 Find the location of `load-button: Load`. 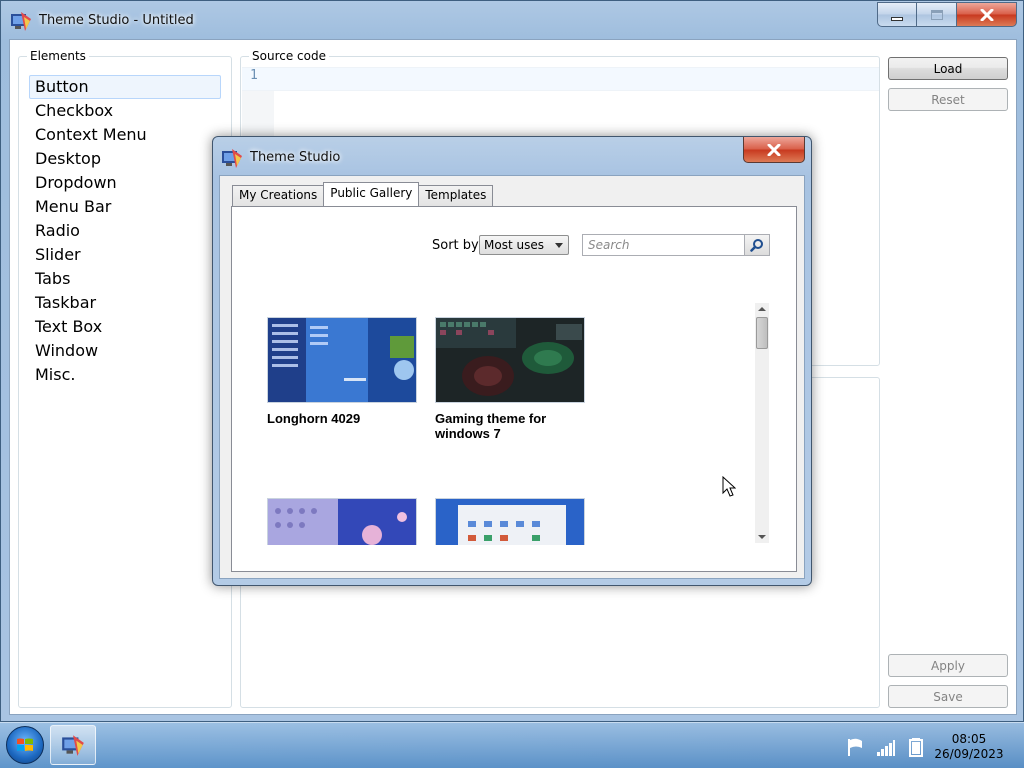

load-button: Load is located at coordinates (948, 68).